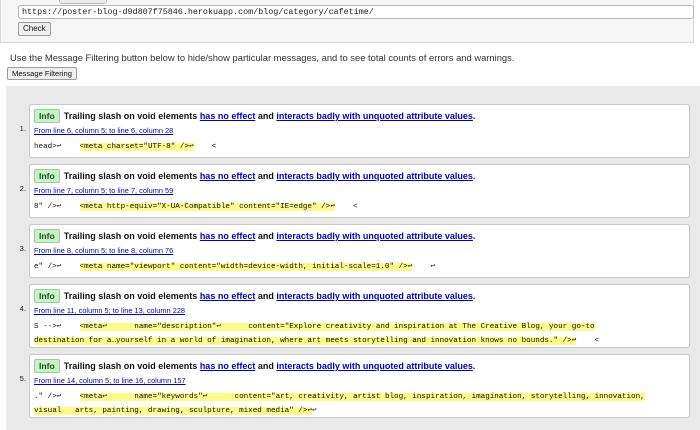 This screenshot has width=700, height=430. Describe the element at coordinates (57, 397) in the screenshot. I see `extract-pre: ." />↩` at that location.